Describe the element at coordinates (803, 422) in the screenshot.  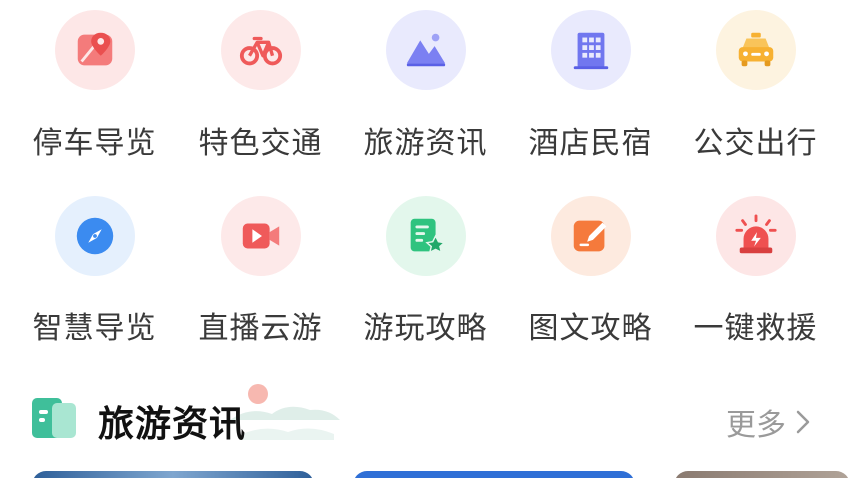
I see `chevron-right-icon` at that location.